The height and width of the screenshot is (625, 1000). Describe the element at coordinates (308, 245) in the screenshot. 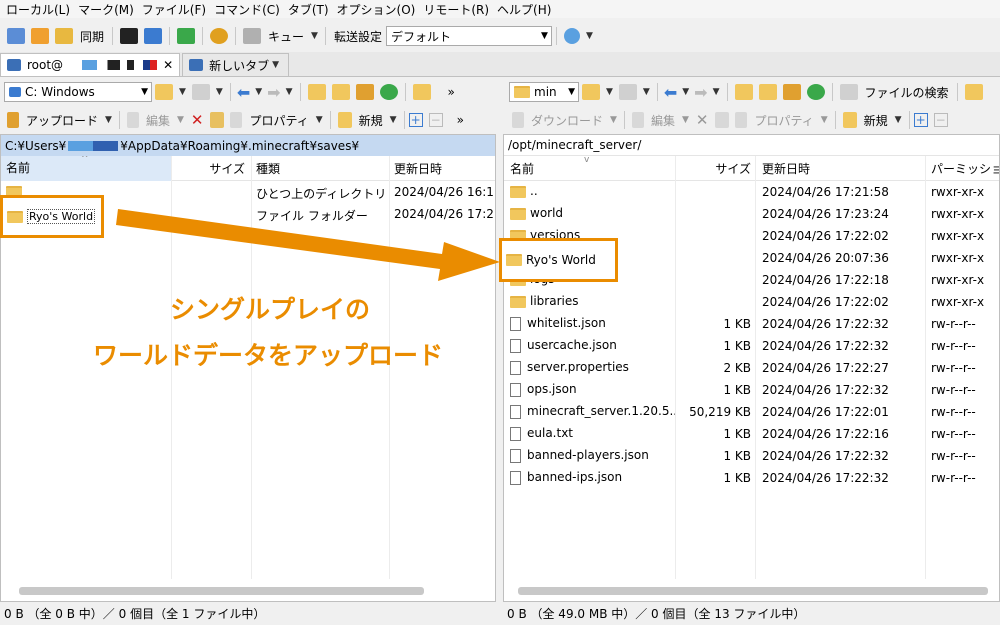

I see `arrow-icon` at that location.